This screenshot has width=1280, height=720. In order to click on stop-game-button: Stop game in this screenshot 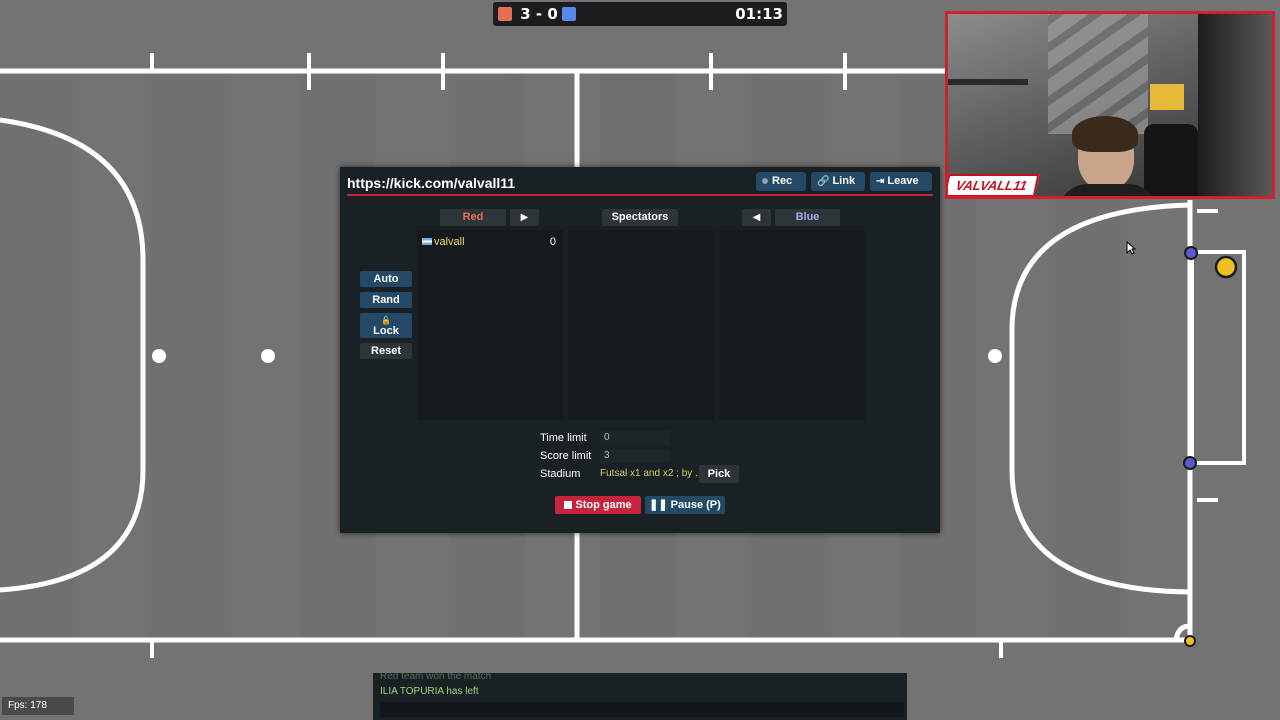, I will do `click(598, 505)`.